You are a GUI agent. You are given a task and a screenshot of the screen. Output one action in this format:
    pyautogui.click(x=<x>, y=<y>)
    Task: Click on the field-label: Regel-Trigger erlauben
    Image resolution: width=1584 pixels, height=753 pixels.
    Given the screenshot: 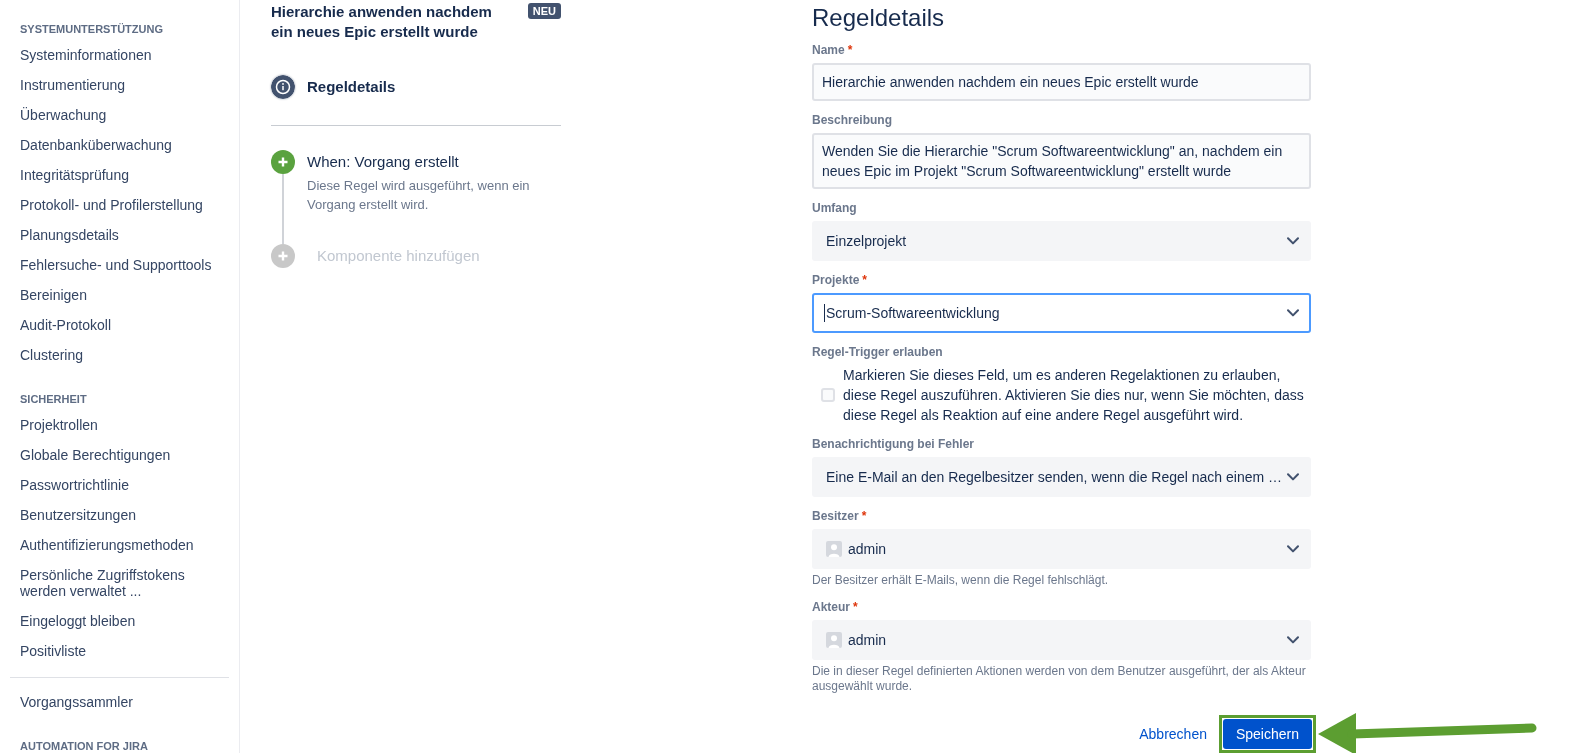 What is the action you would take?
    pyautogui.click(x=877, y=352)
    